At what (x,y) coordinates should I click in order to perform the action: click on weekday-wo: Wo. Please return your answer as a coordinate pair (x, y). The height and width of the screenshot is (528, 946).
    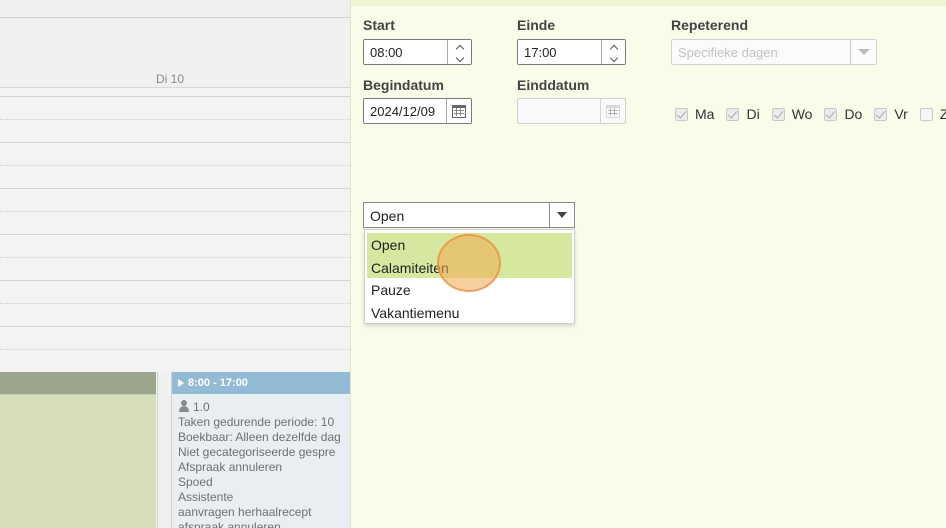
    Looking at the image, I should click on (792, 114).